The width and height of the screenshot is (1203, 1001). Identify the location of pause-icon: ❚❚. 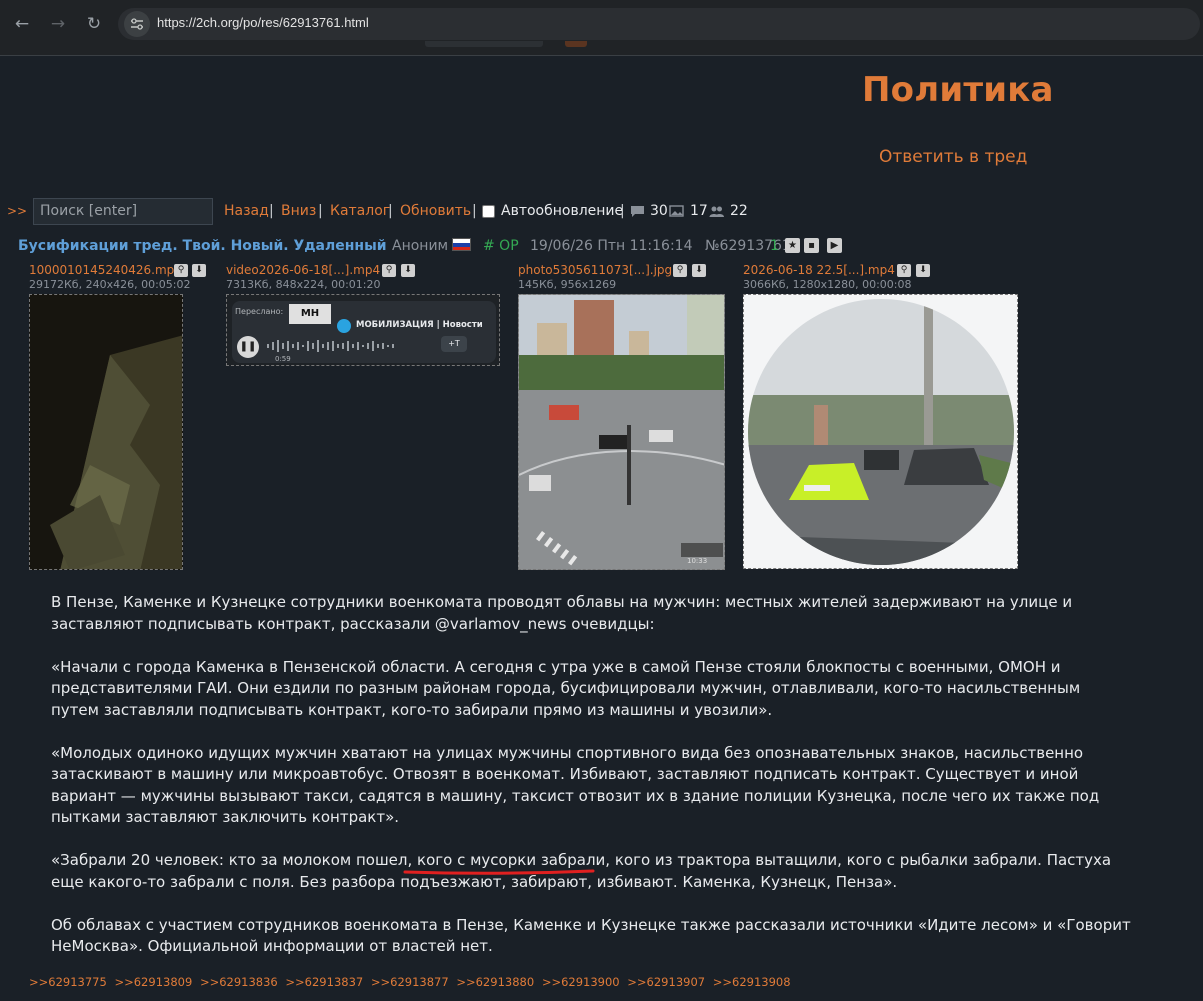
(248, 347).